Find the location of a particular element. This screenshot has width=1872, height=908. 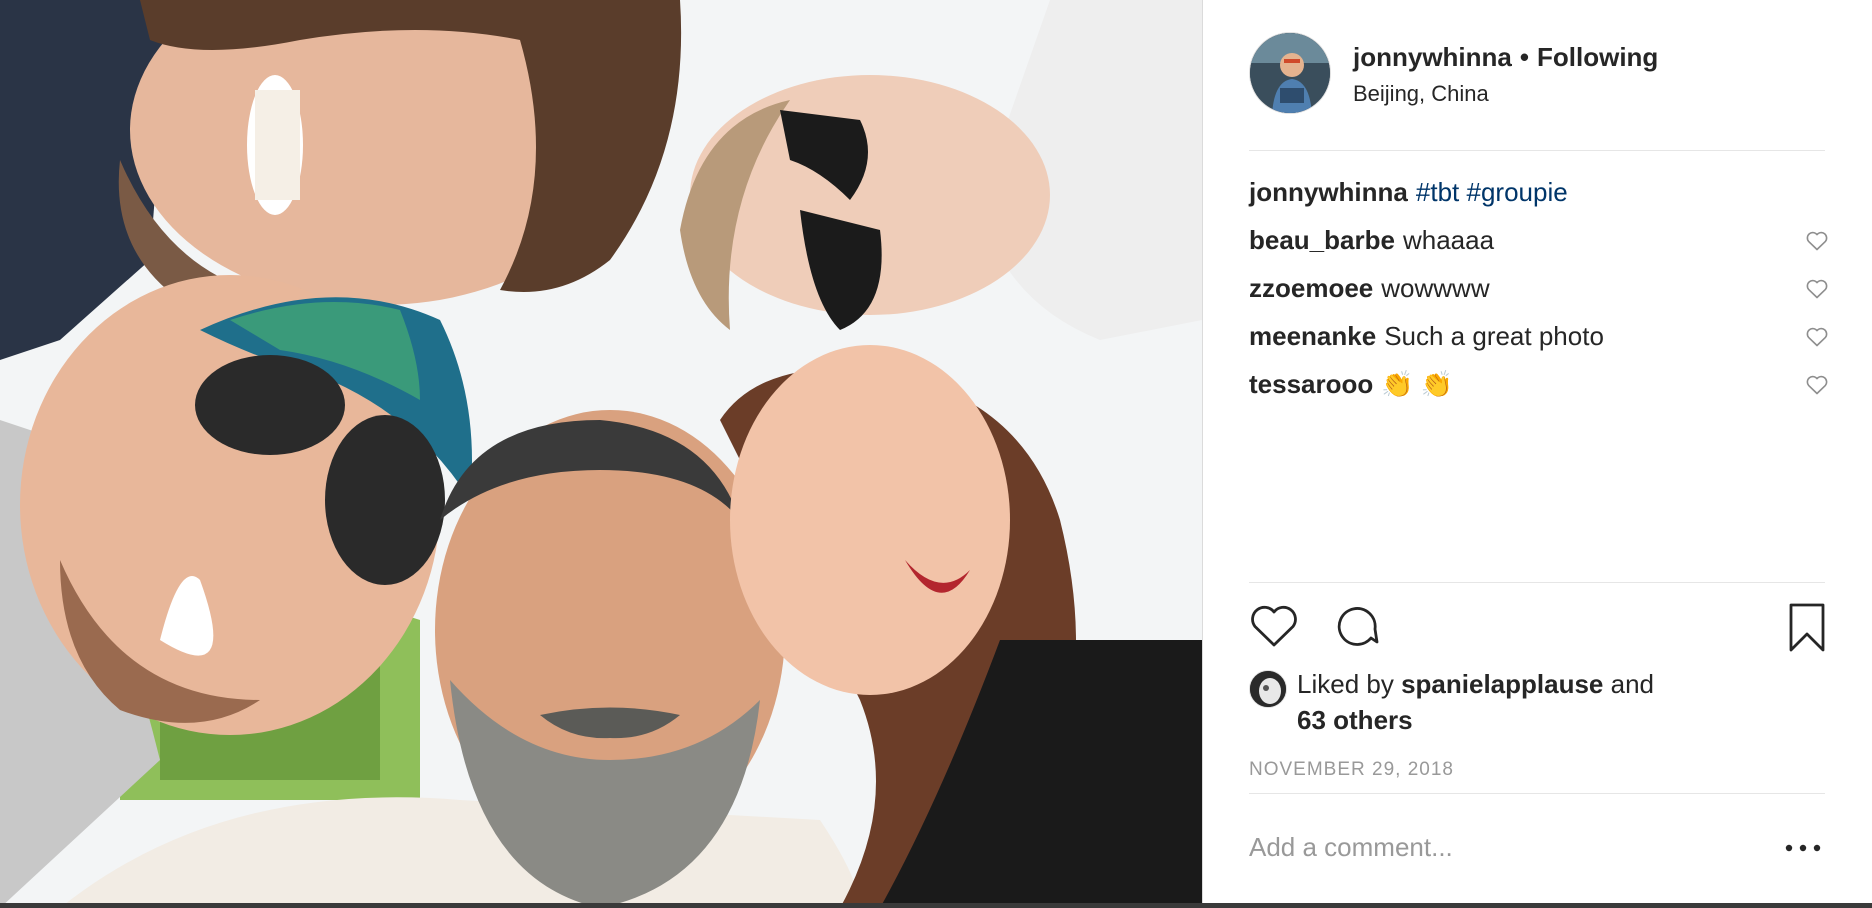

comment-input-divider is located at coordinates (1537, 793).